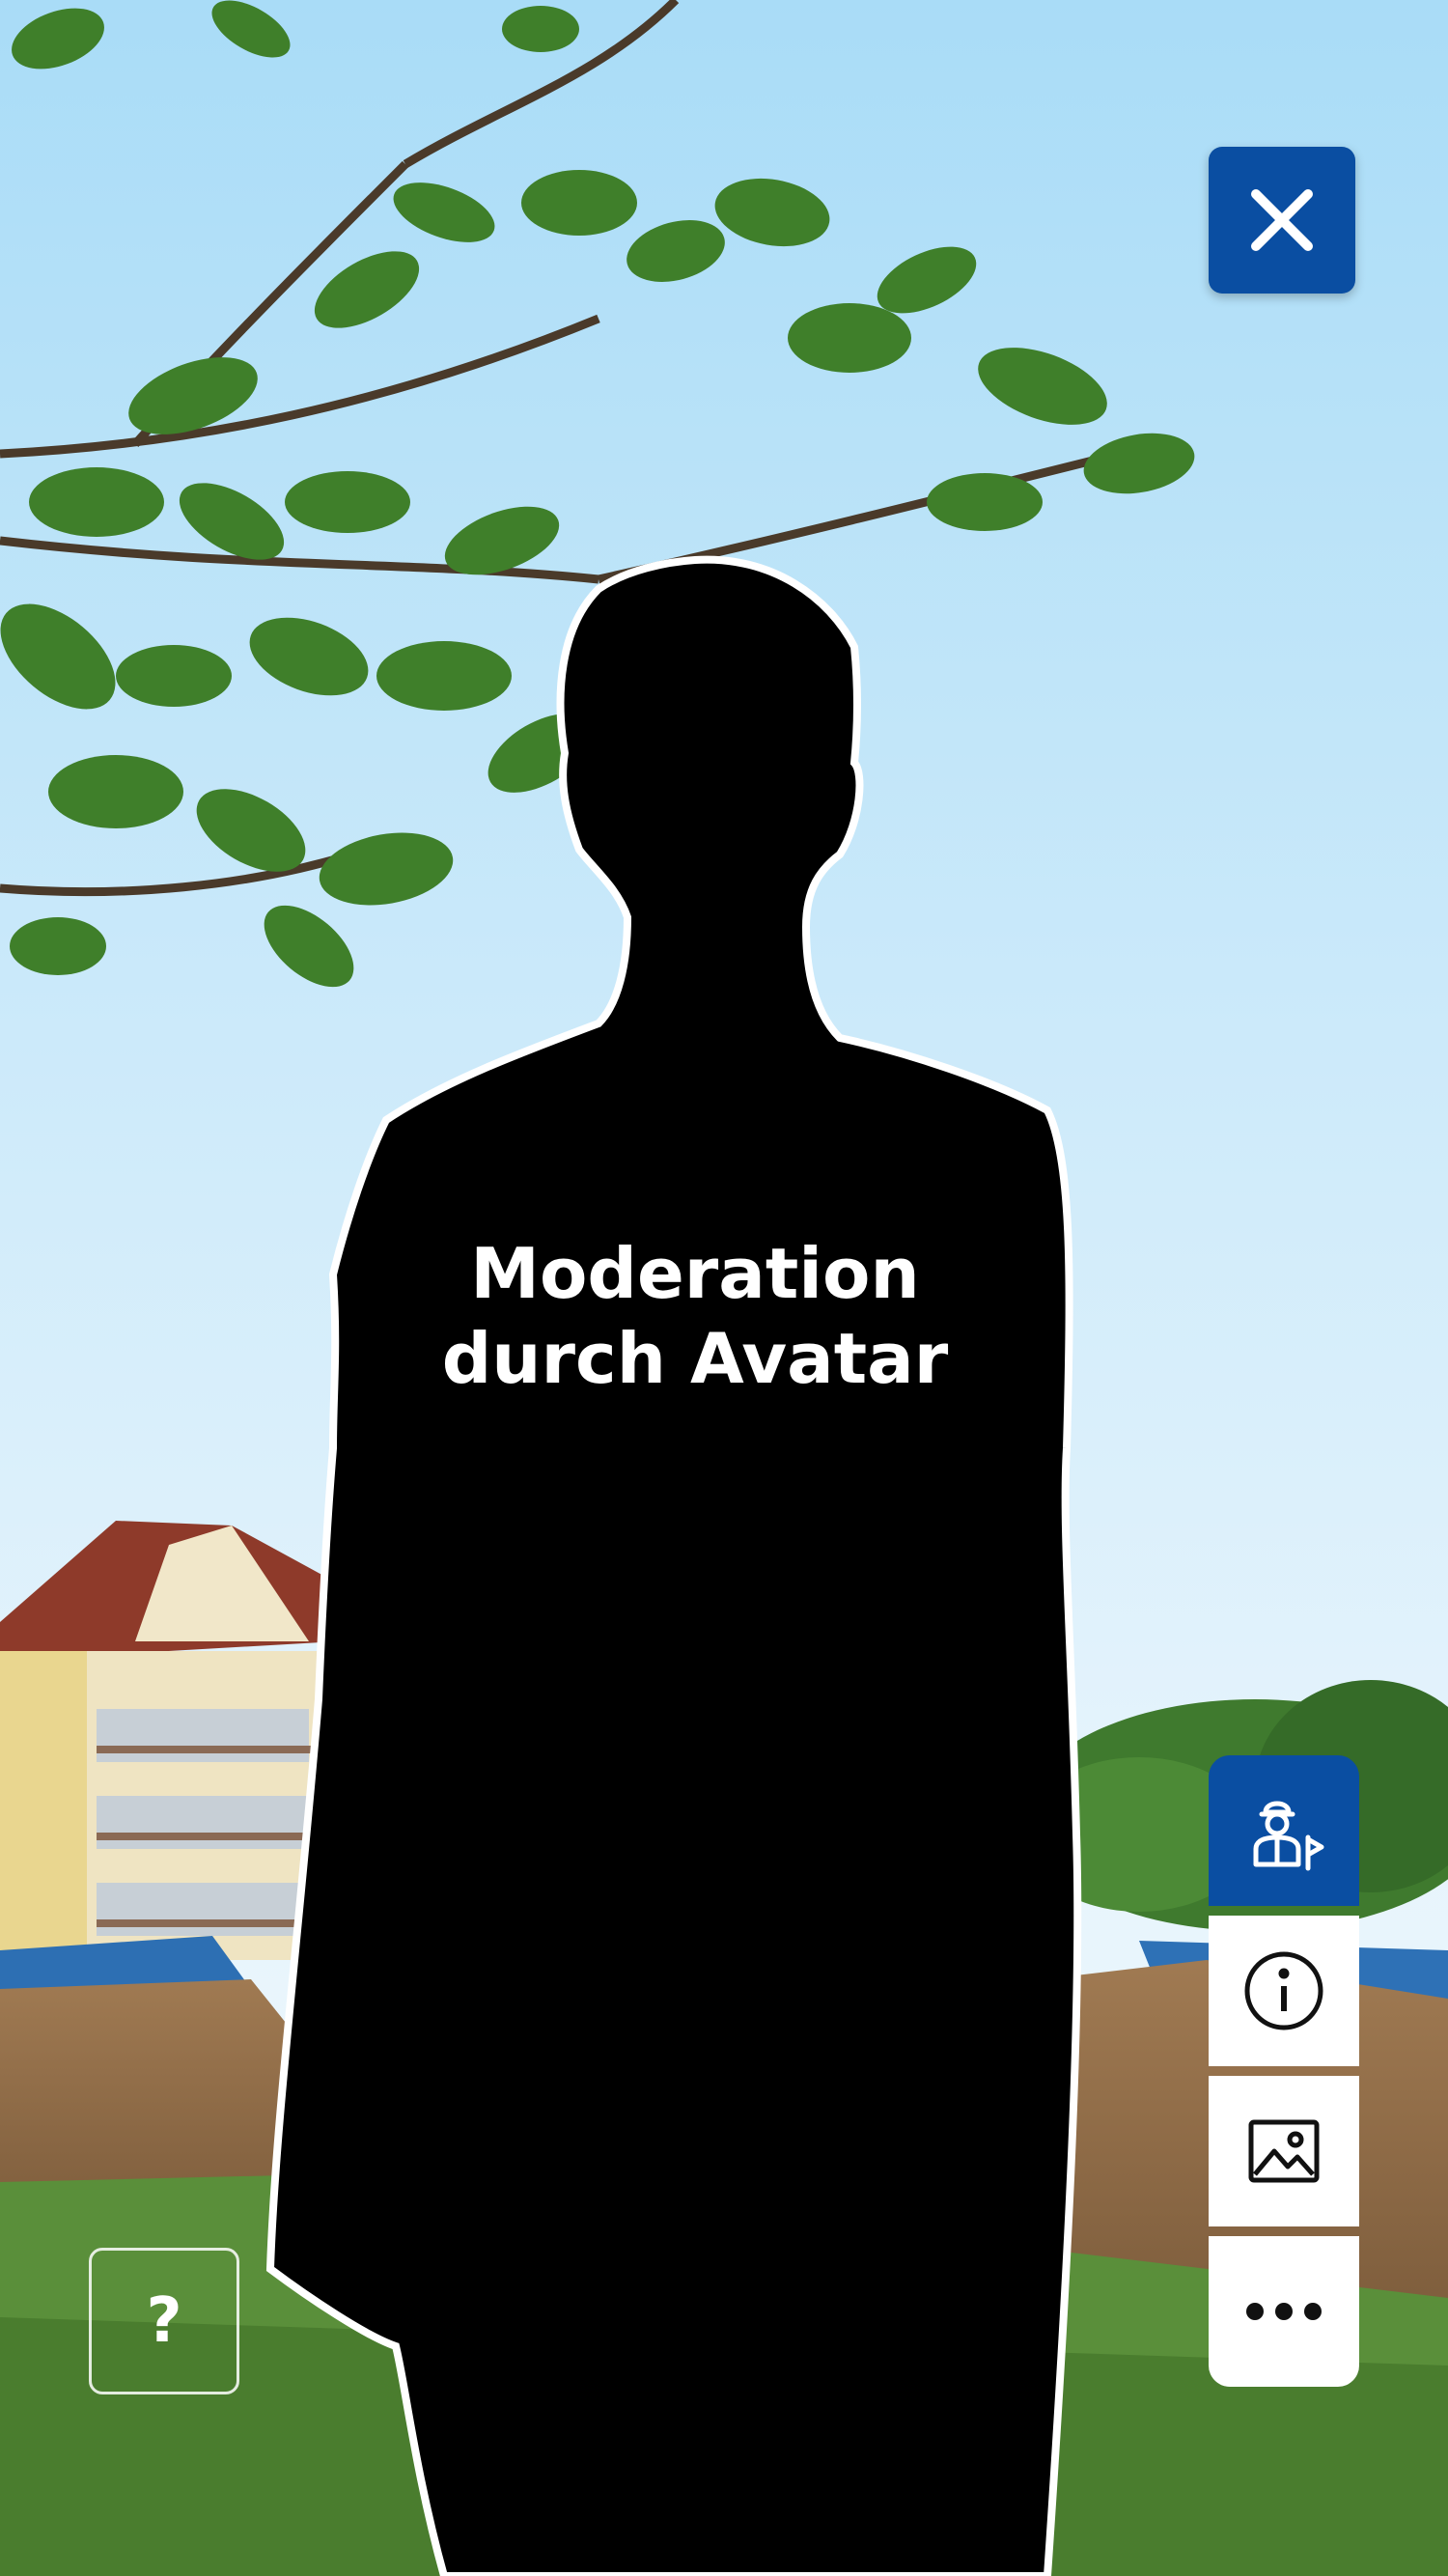 This screenshot has width=1448, height=2576. What do you see at coordinates (695, 1359) in the screenshot?
I see `avatar-caption-line2: durch Avatar` at bounding box center [695, 1359].